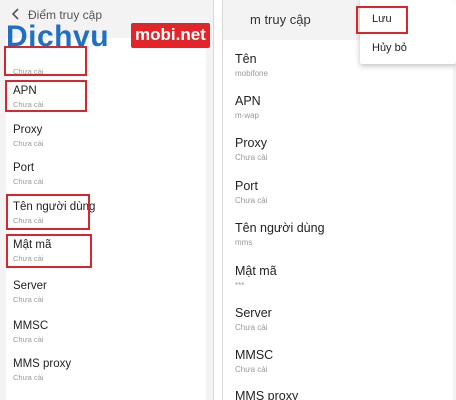 This screenshot has height=400, width=456. What do you see at coordinates (48, 212) in the screenshot?
I see `highlight-box-username` at bounding box center [48, 212].